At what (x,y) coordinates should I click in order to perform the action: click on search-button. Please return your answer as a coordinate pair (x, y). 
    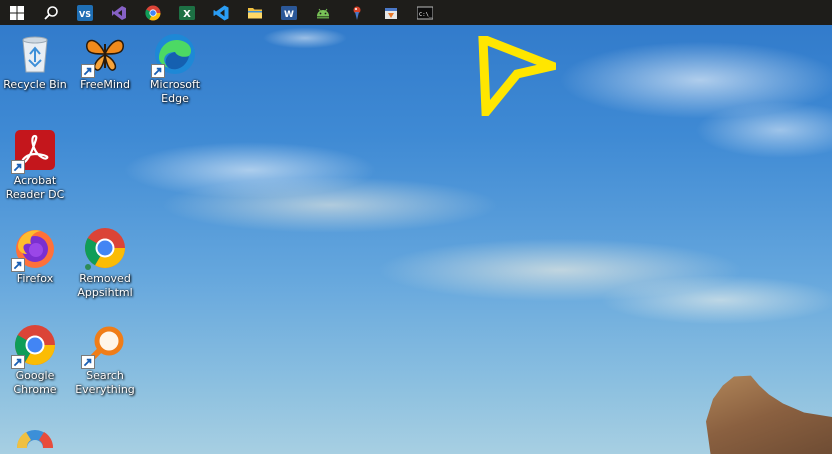
    Looking at the image, I should click on (51, 12).